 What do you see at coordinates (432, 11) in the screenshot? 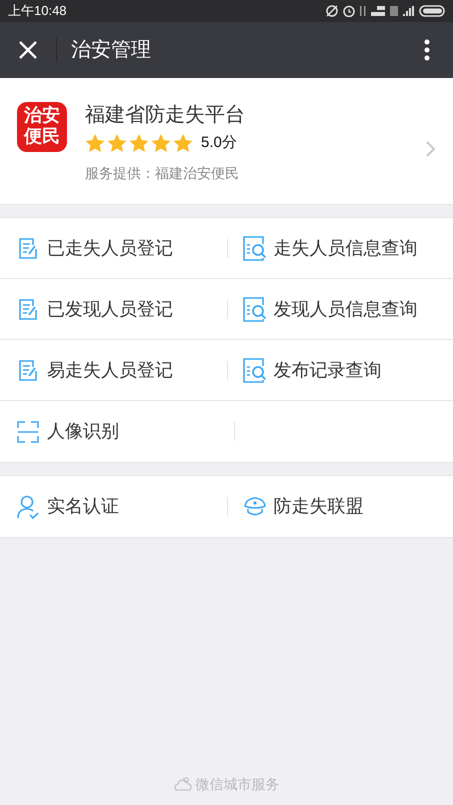
I see `battery-icon` at bounding box center [432, 11].